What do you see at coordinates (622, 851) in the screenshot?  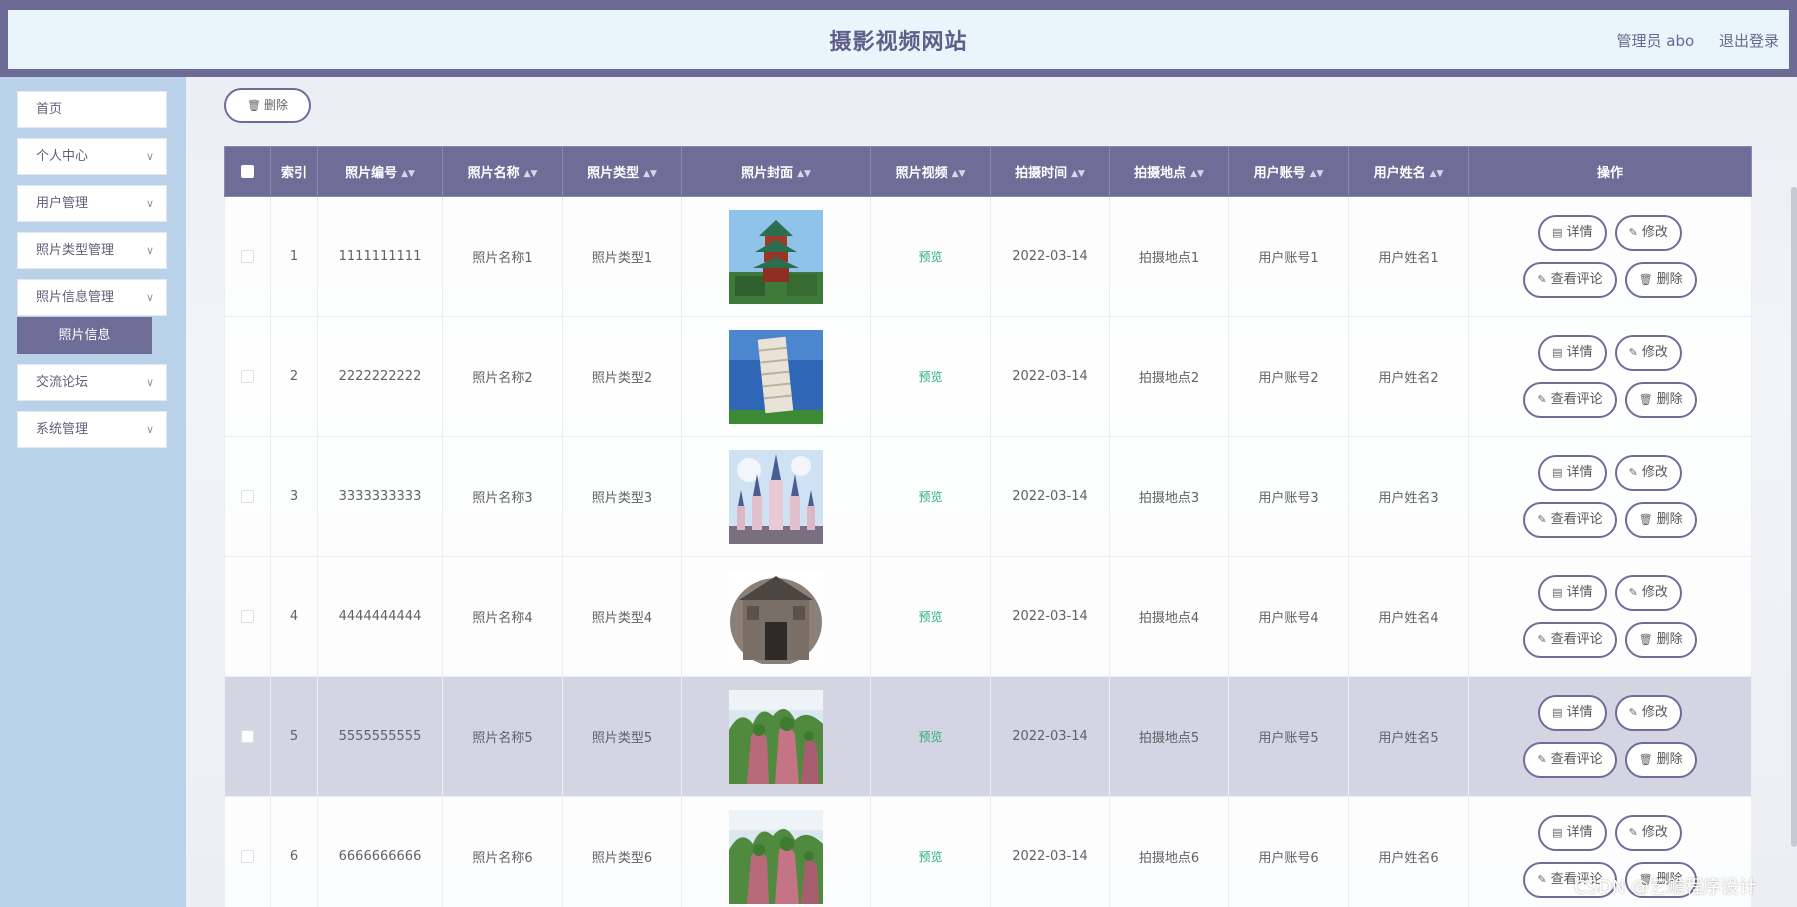 I see `cell-photo-type: 照片类型6` at bounding box center [622, 851].